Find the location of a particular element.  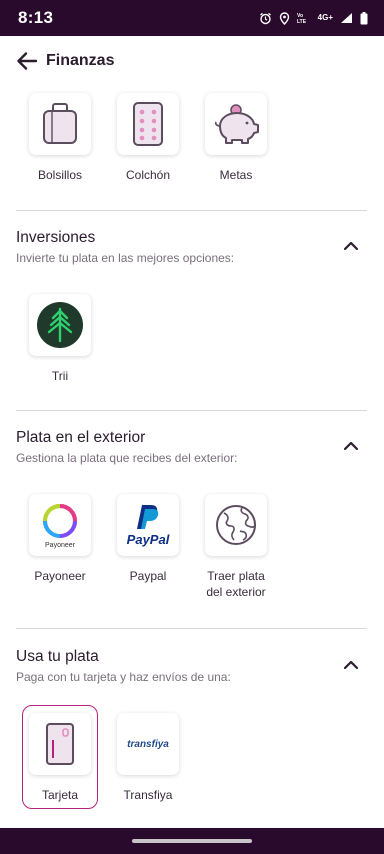

tile-trii: Trii is located at coordinates (60, 339).